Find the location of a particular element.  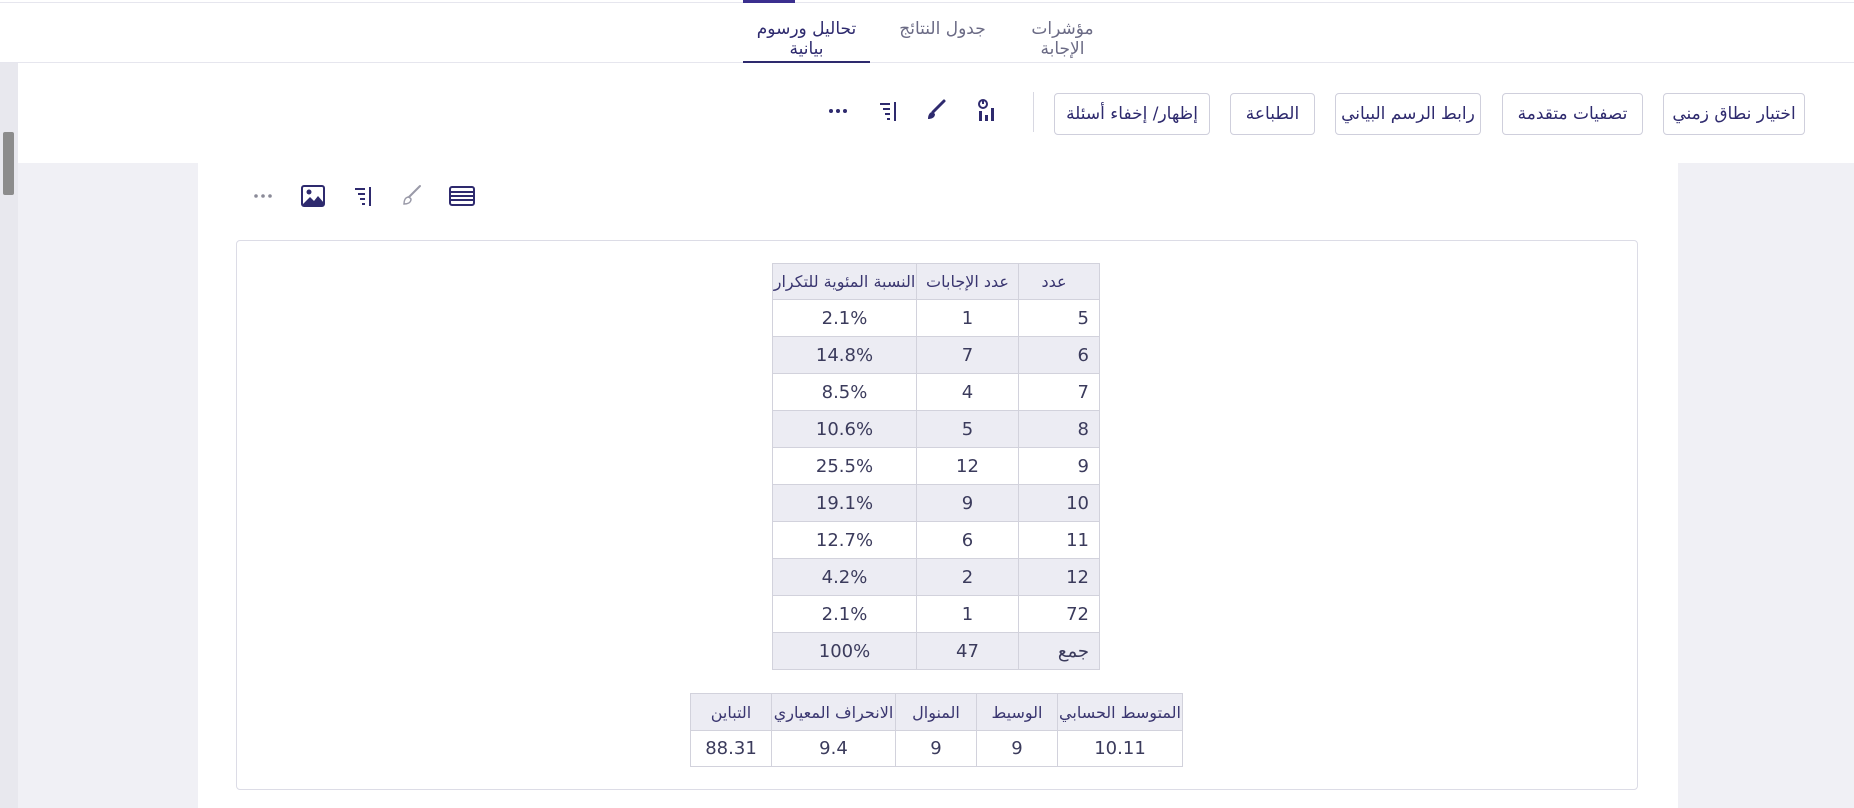

cell-percent: 10.6% is located at coordinates (844, 429).